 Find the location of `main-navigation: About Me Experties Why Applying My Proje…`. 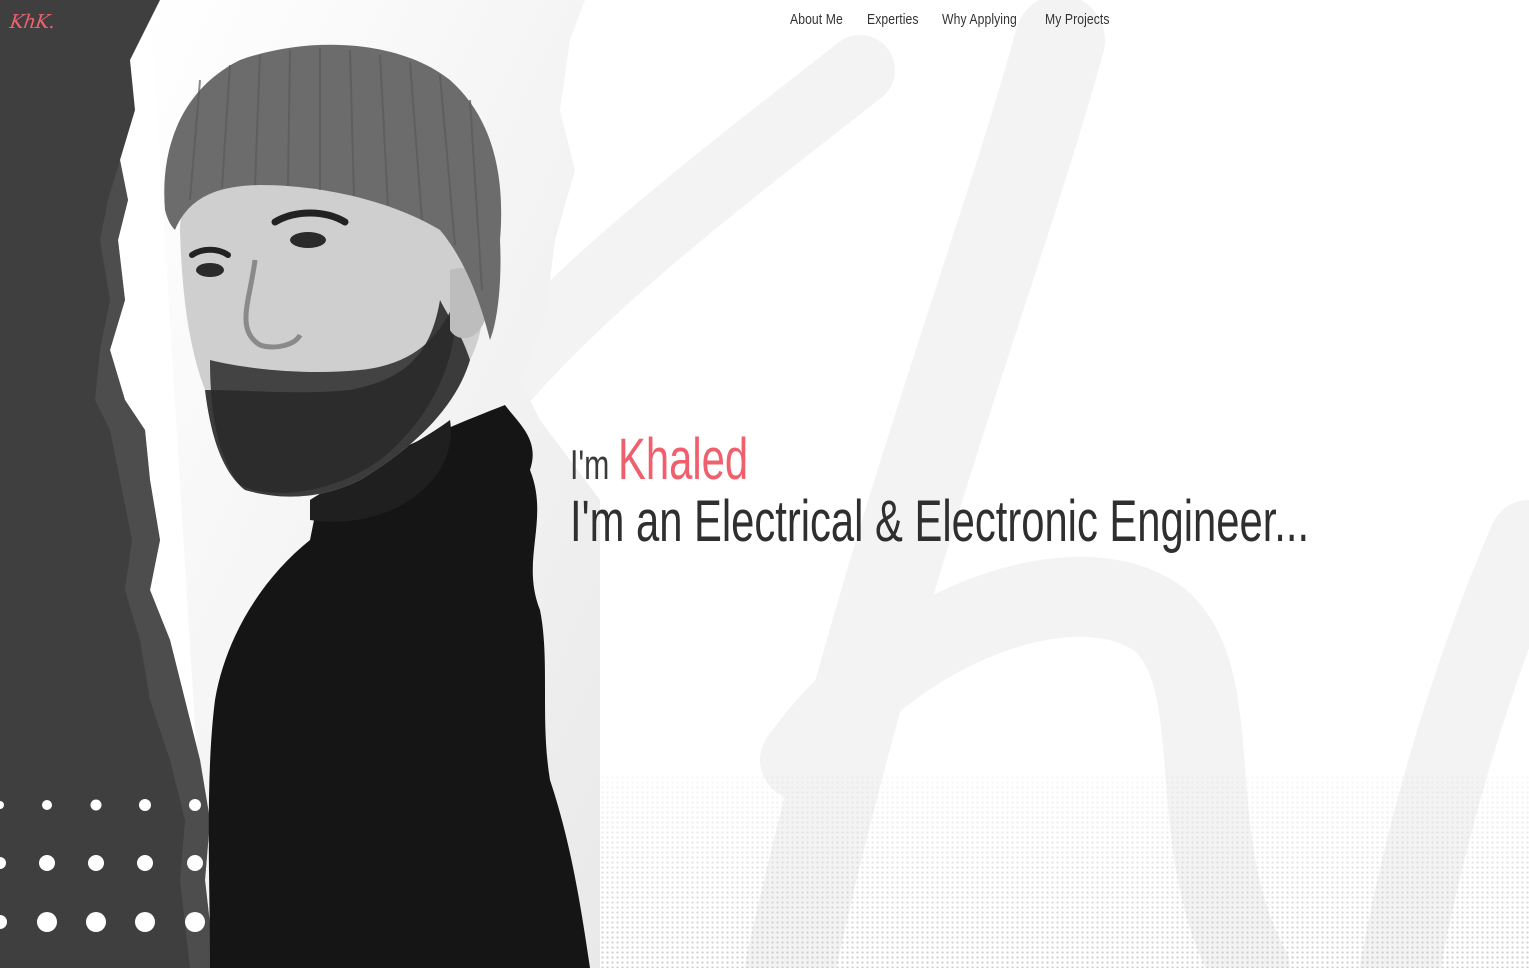

main-navigation: About Me Experties Why Applying My Proje… is located at coordinates (951, 20).